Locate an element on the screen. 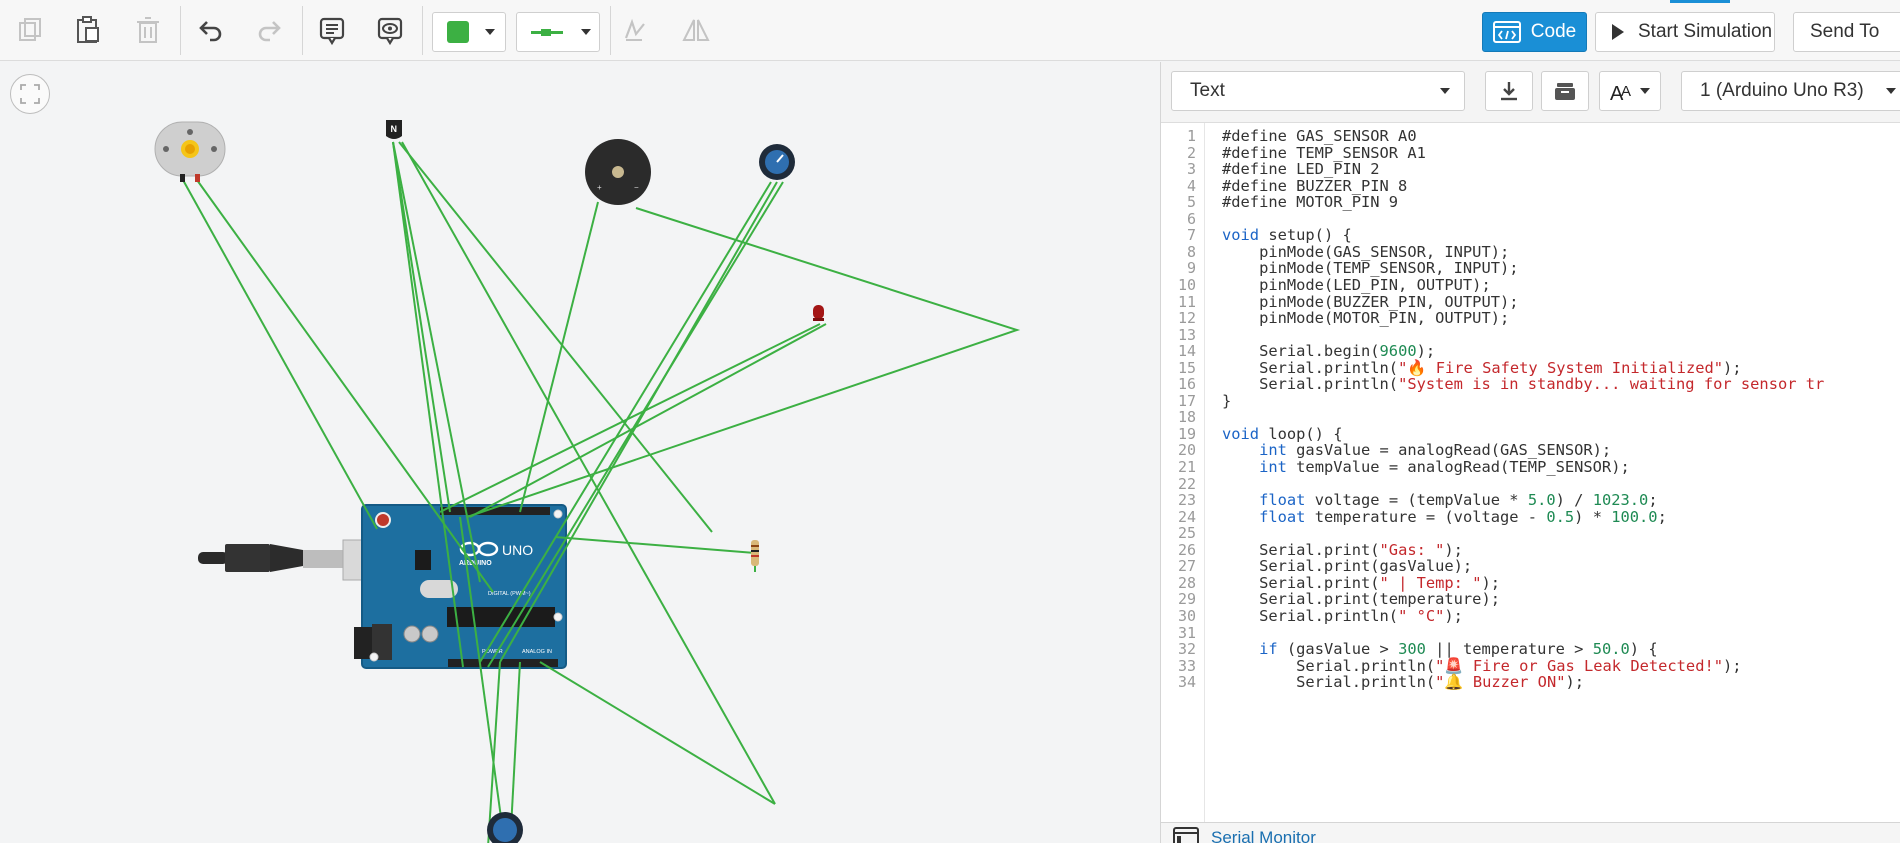 This screenshot has width=1900, height=843. send-to-button: Send To is located at coordinates (1846, 32).